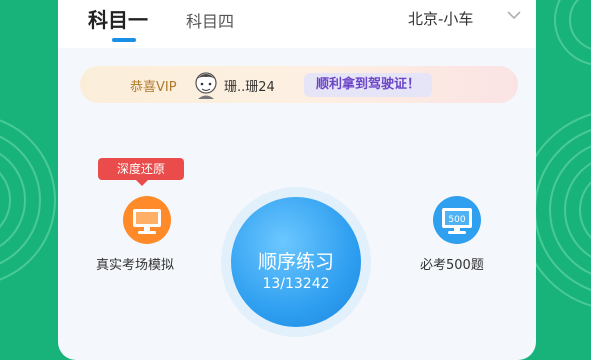  Describe the element at coordinates (210, 20) in the screenshot. I see `tab-subject-four: 科目四` at that location.